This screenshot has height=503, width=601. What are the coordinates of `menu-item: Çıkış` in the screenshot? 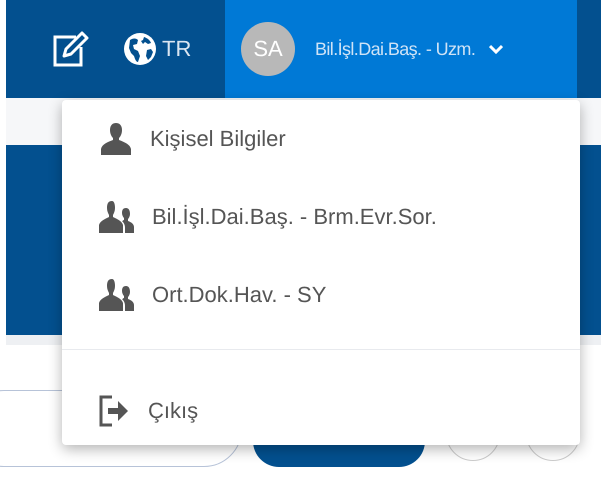 It's located at (173, 411).